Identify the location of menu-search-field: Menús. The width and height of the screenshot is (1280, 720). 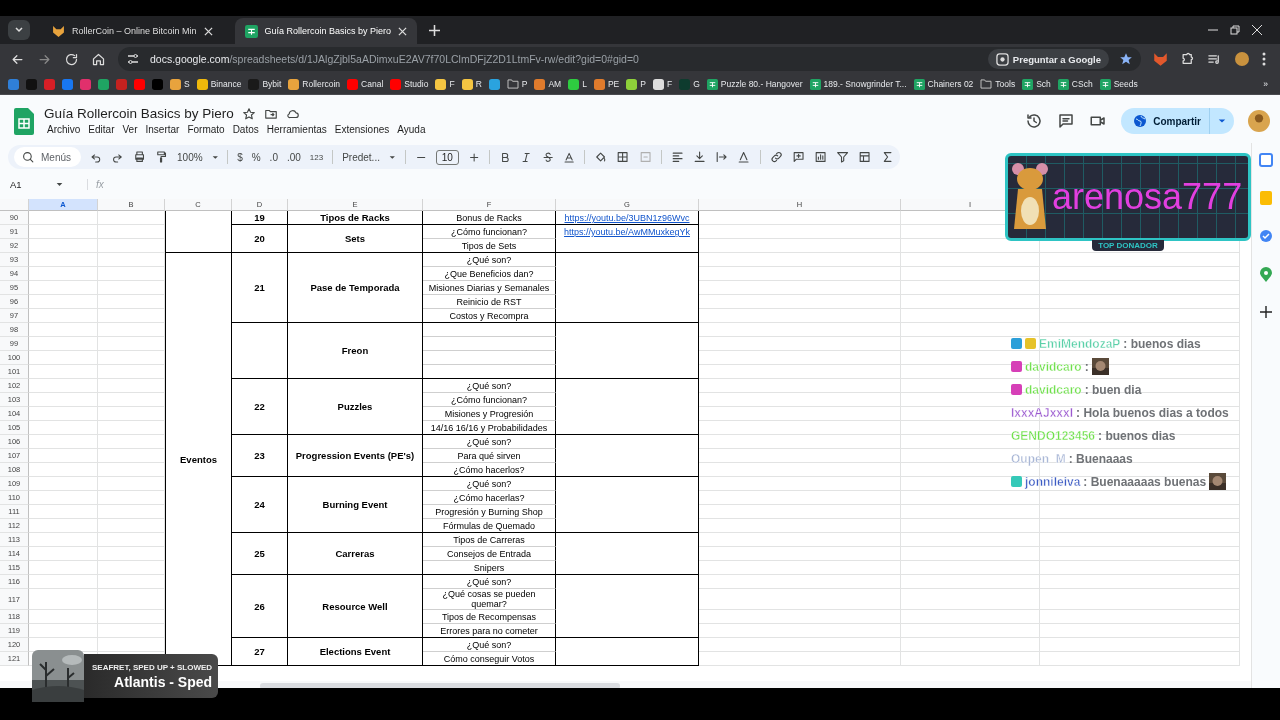
(47, 157).